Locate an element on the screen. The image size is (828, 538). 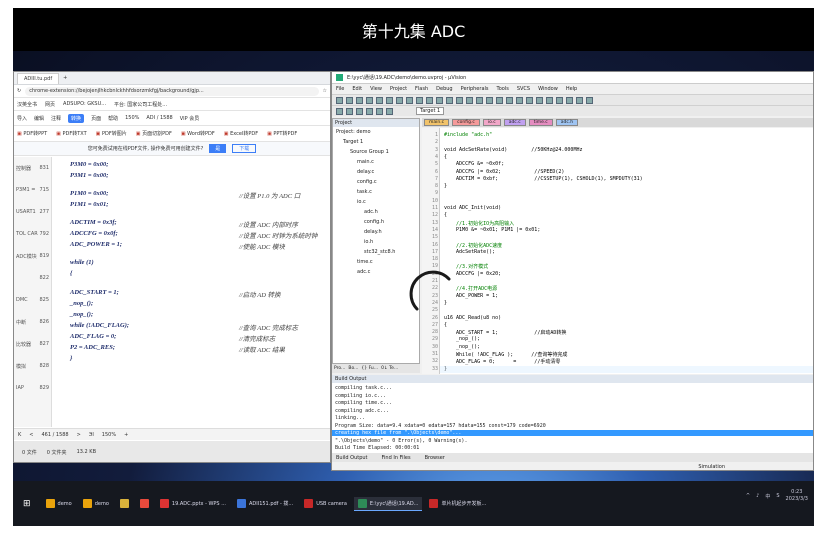
uv-menu-item: File is located at coordinates (340, 89).